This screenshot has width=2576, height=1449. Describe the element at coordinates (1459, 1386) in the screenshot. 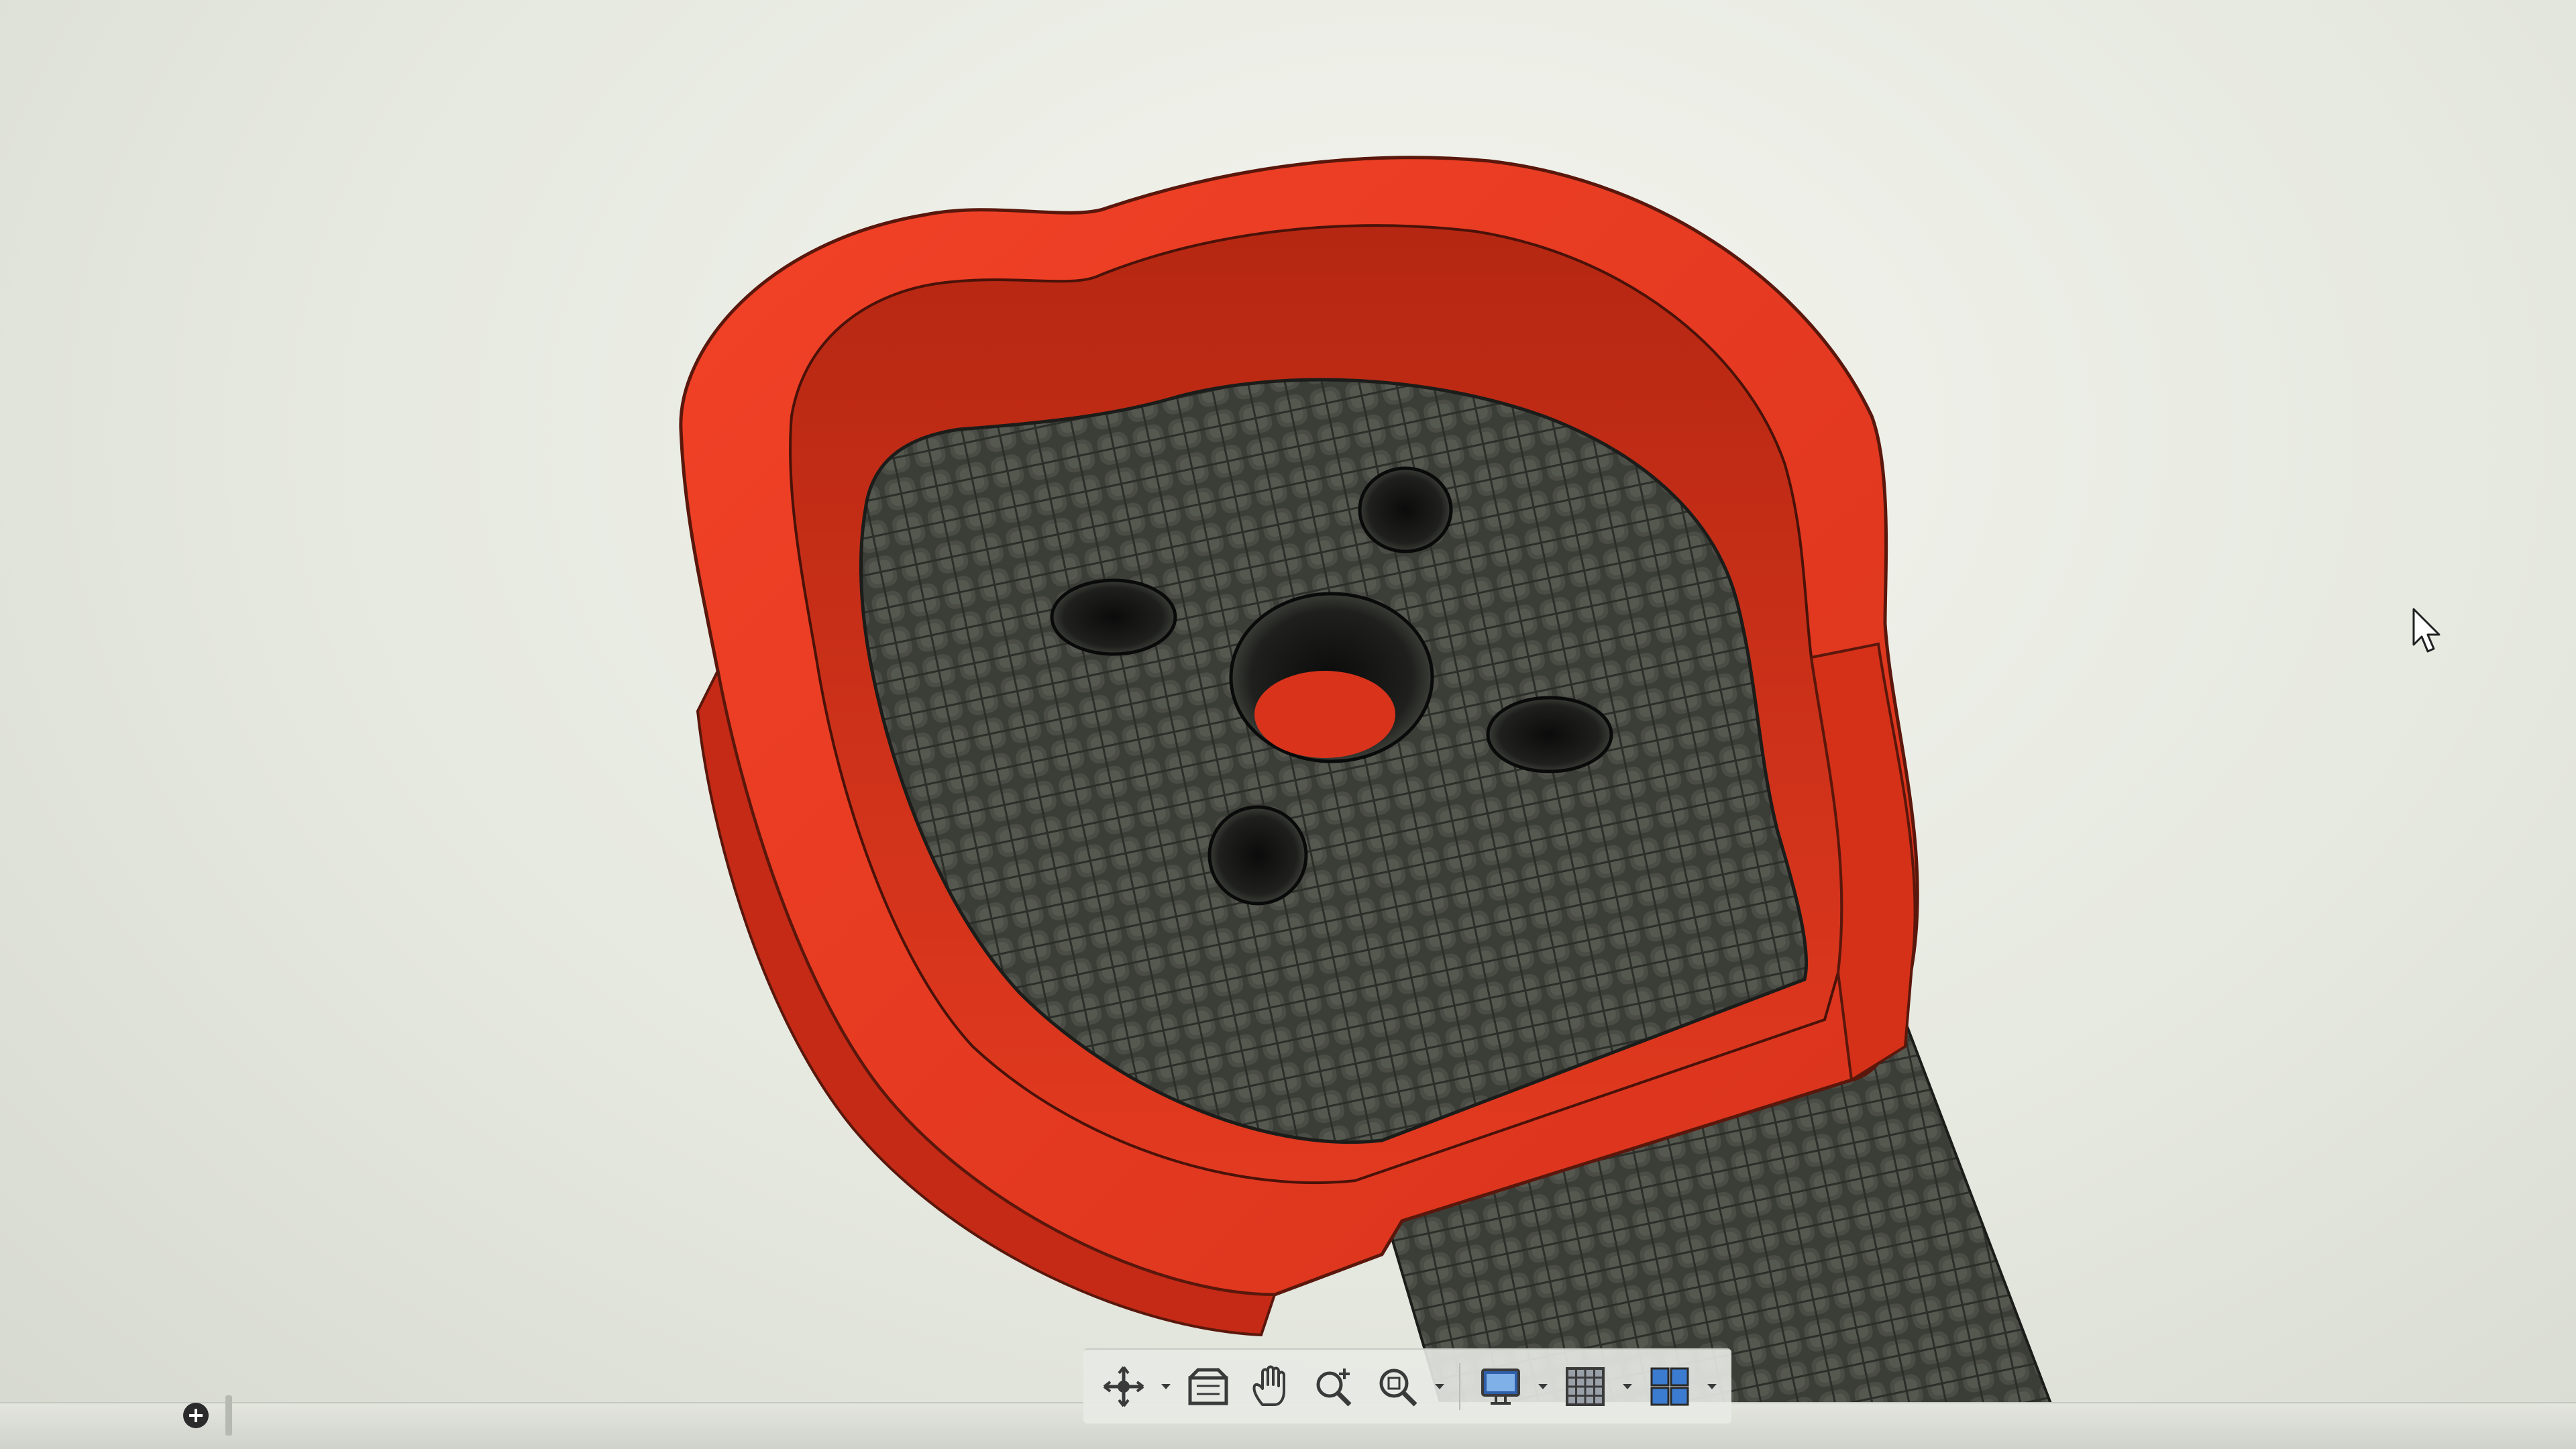

I see `toolbar-separator` at that location.